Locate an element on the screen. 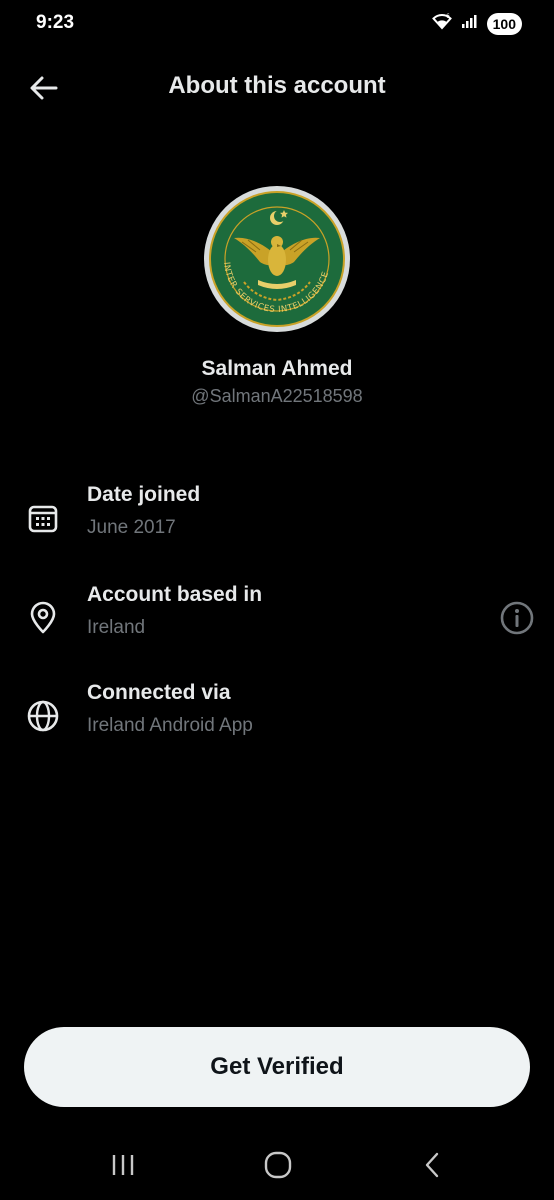  globe-icon is located at coordinates (43, 716).